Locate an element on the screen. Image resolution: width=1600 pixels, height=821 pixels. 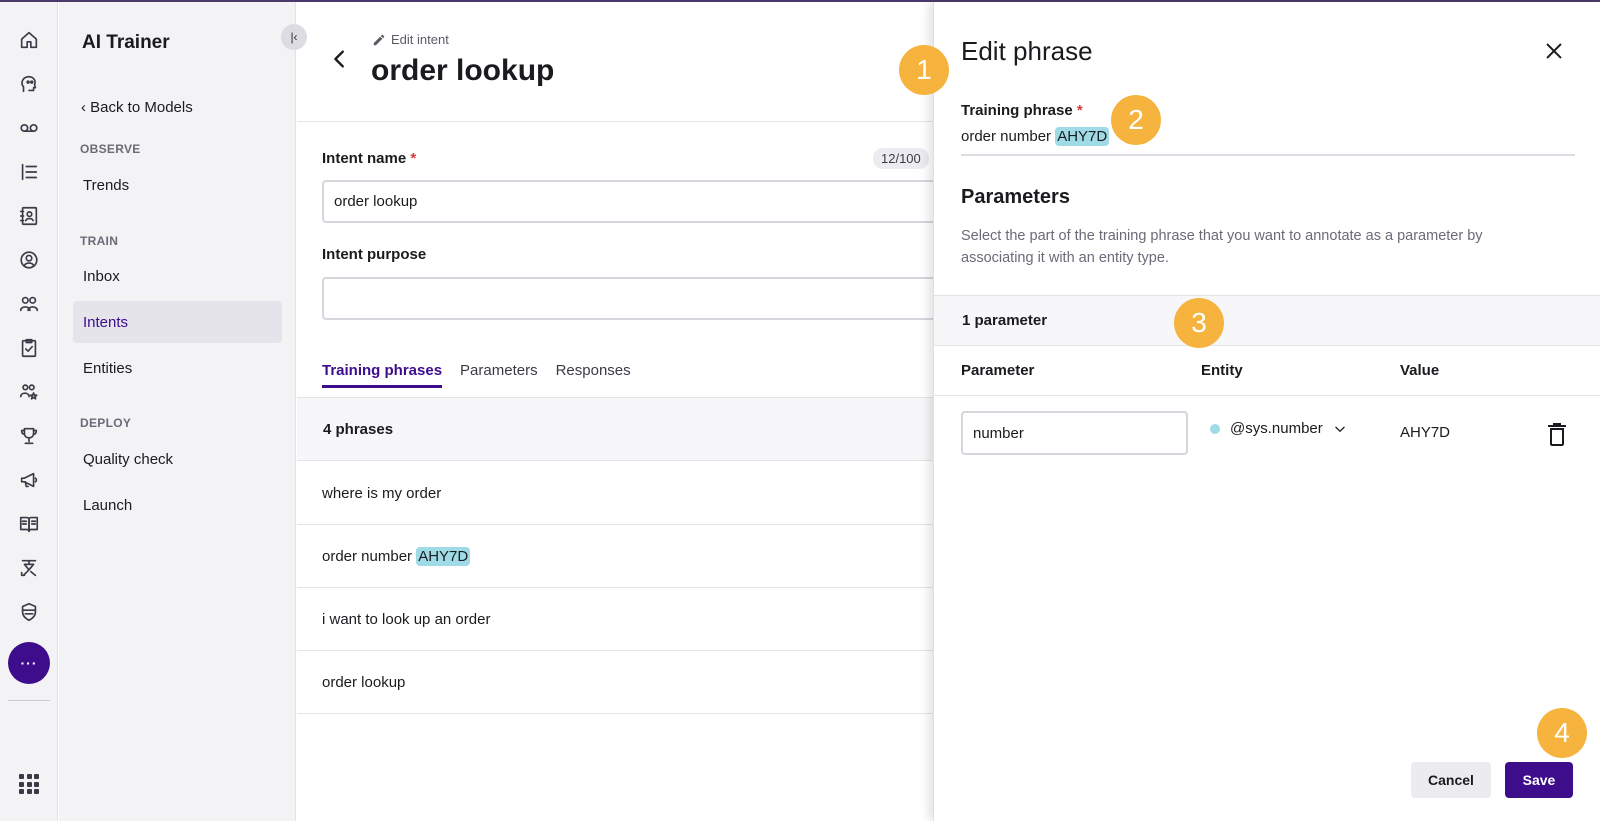
app-title: AI Trainer is located at coordinates (126, 42).